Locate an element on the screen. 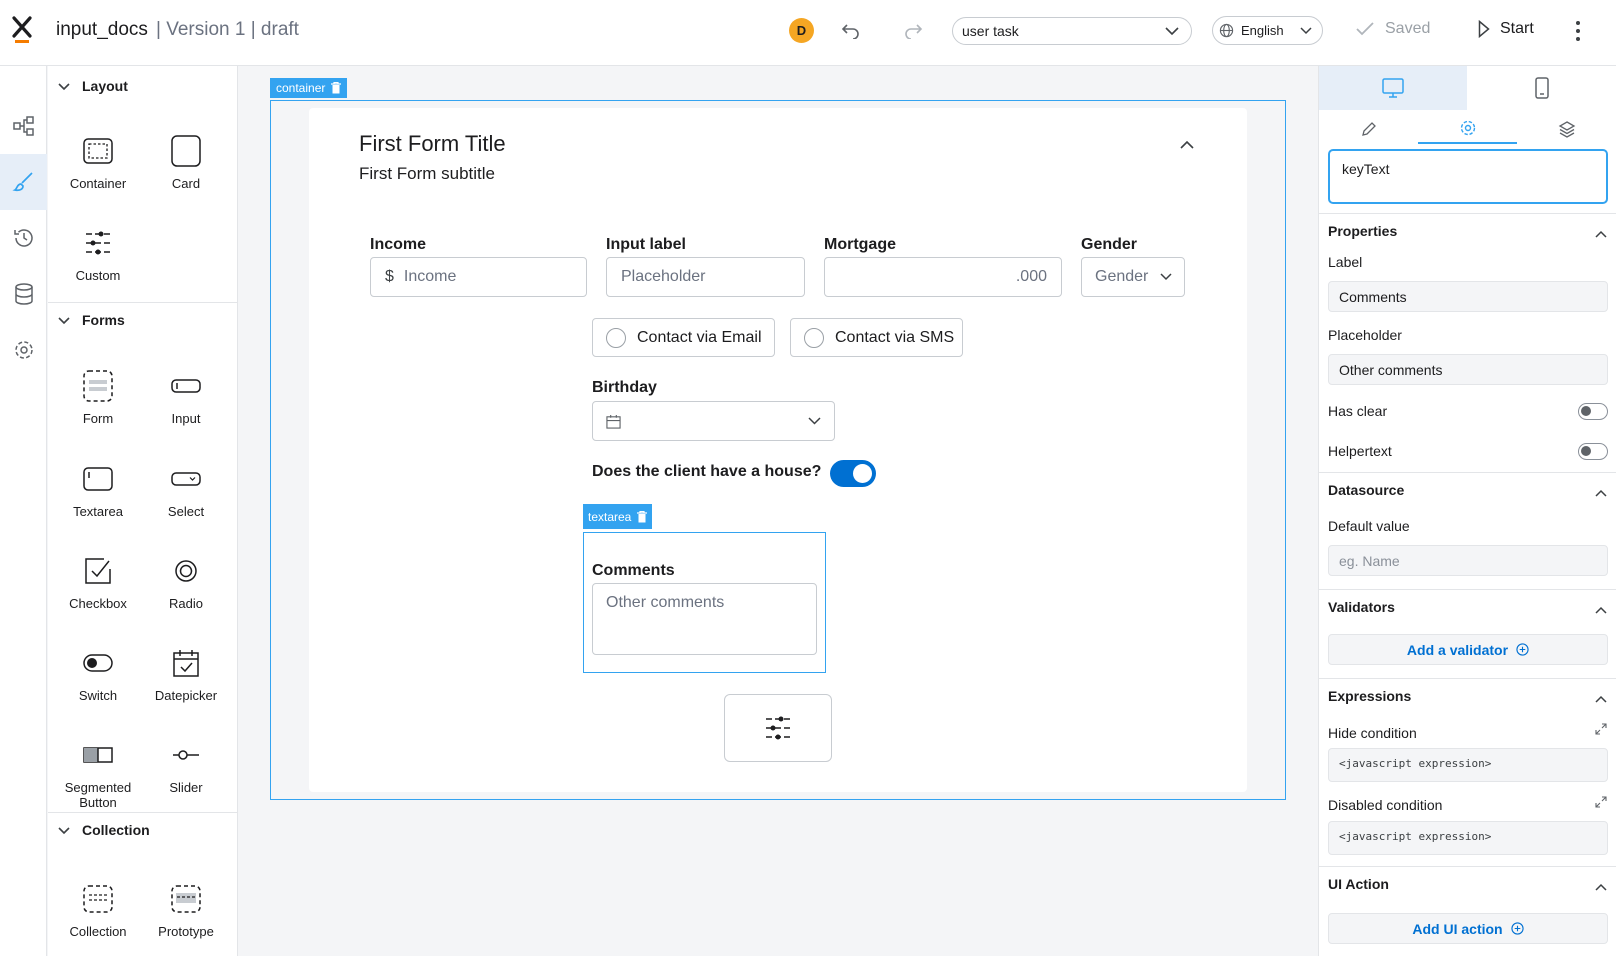 The width and height of the screenshot is (1616, 956). nav-history-icon is located at coordinates (23, 238).